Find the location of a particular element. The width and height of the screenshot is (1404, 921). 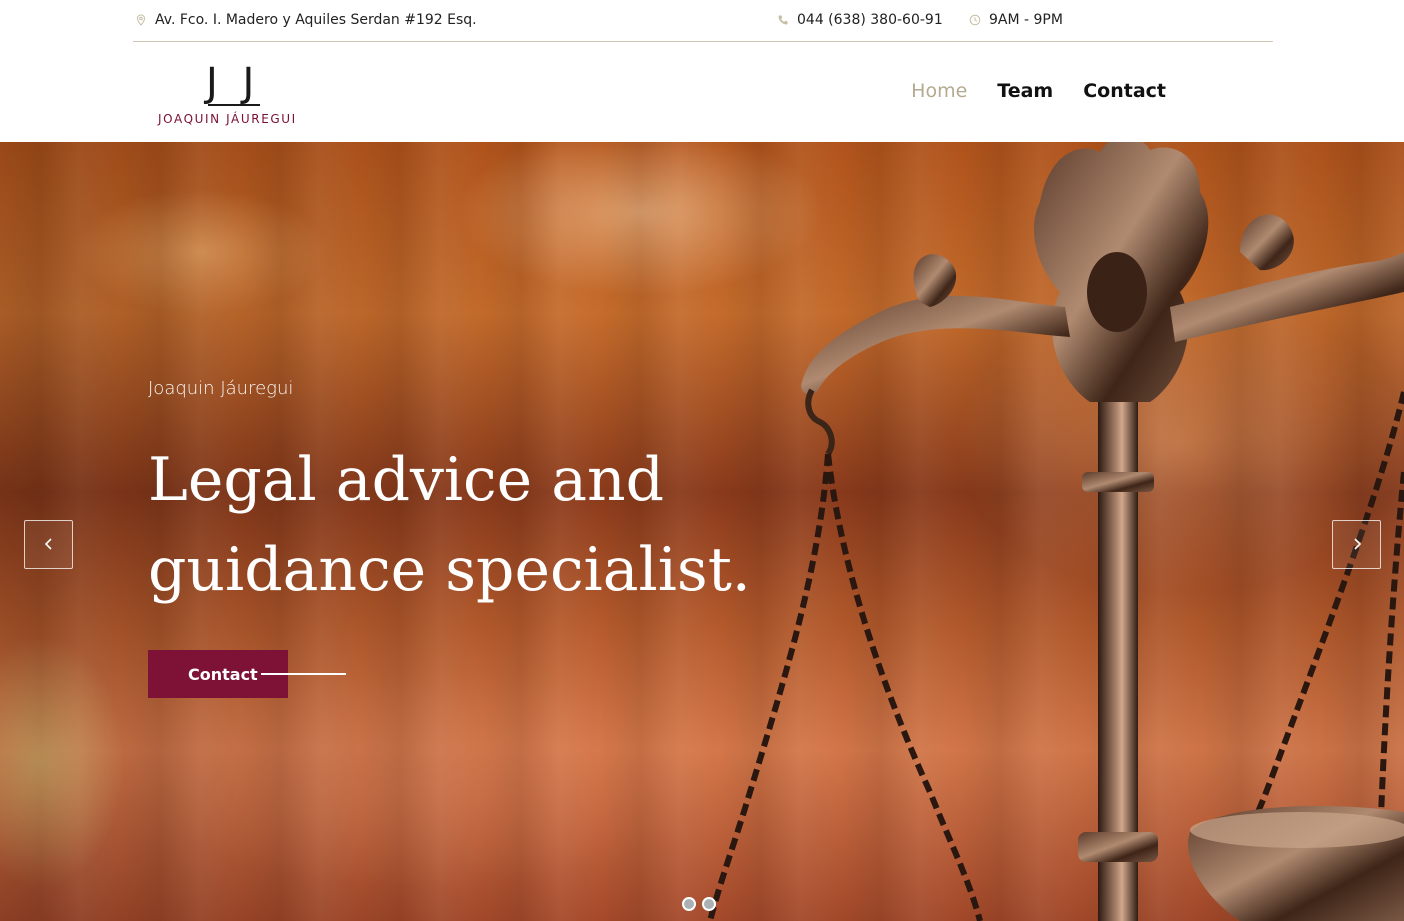

logo-mark: J J is located at coordinates (233, 83).